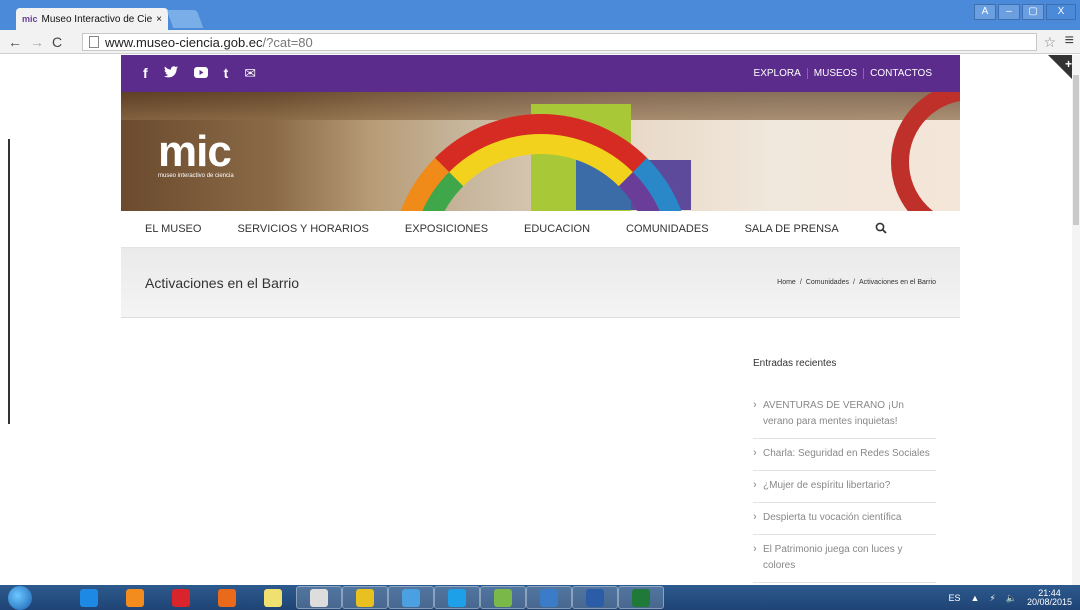 This screenshot has width=1080, height=610. I want to click on breadcrumb-comunidades: Comunidades, so click(827, 282).